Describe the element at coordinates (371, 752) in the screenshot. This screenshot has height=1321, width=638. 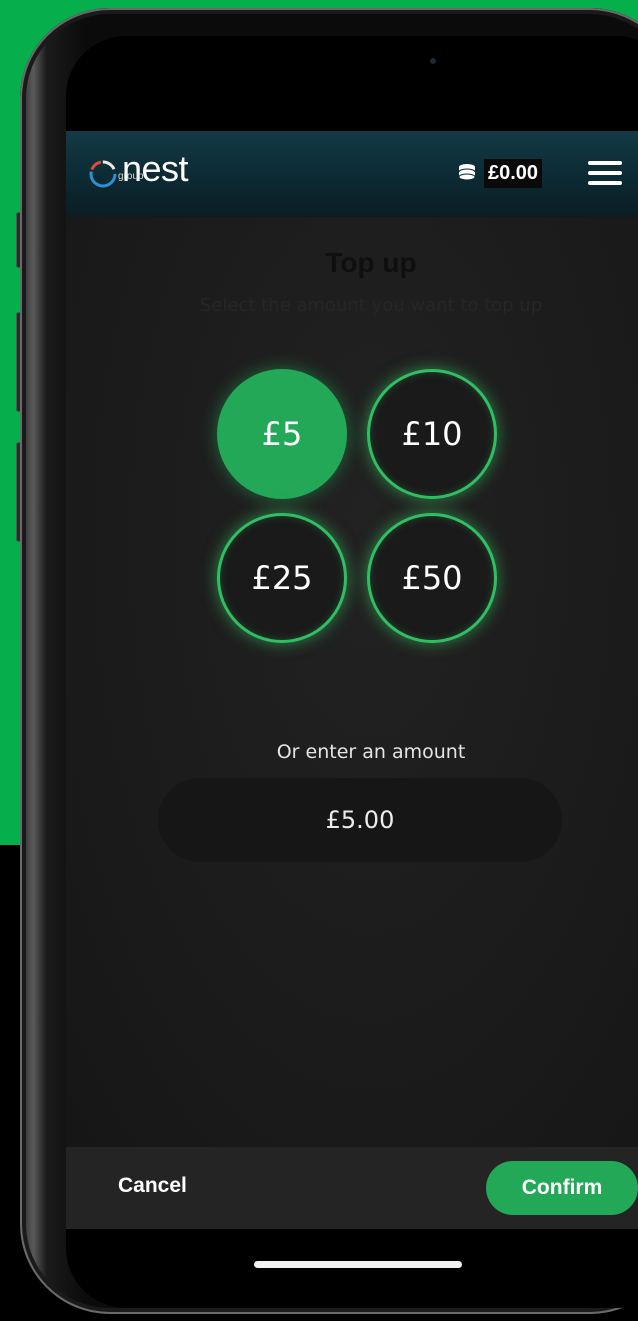
I see `custom-amount-label: Or enter an amount` at that location.